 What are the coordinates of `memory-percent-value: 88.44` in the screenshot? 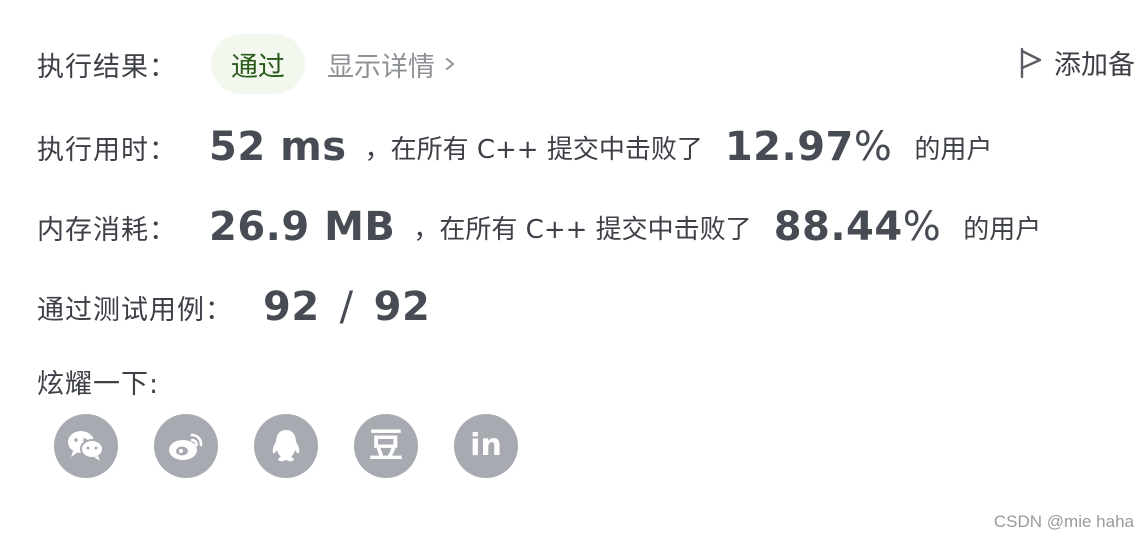 It's located at (838, 227).